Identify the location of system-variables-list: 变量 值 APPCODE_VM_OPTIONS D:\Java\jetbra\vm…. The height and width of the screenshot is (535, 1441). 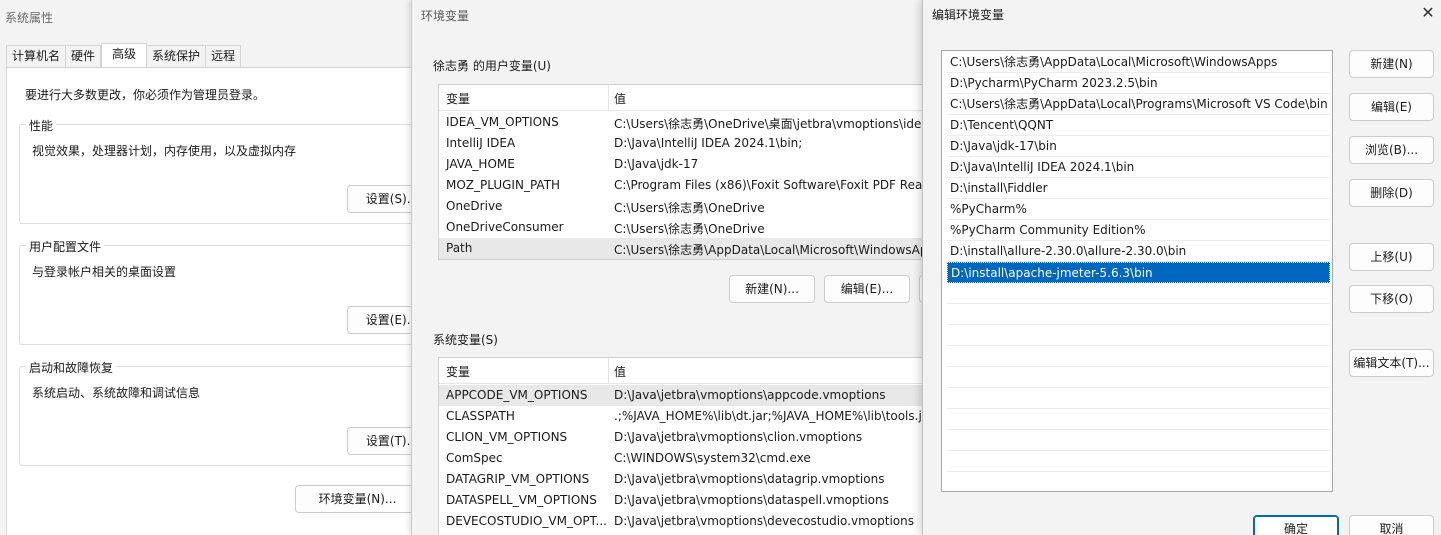
(682, 446).